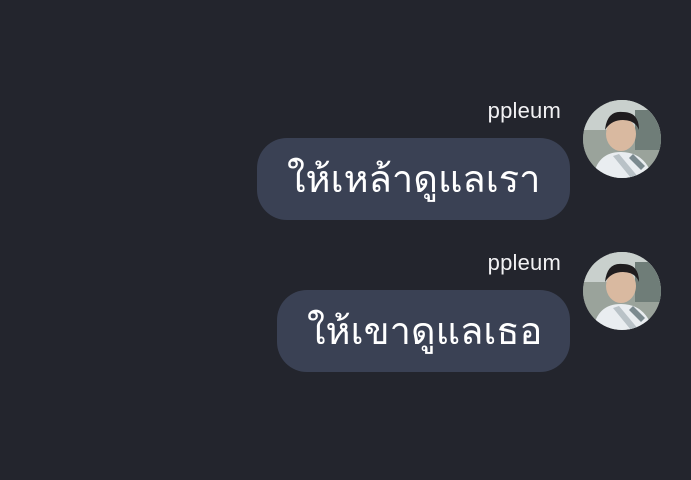 The height and width of the screenshot is (480, 691). What do you see at coordinates (423, 331) in the screenshot?
I see `message-bubble: ให้เขาดูแลเธอ` at bounding box center [423, 331].